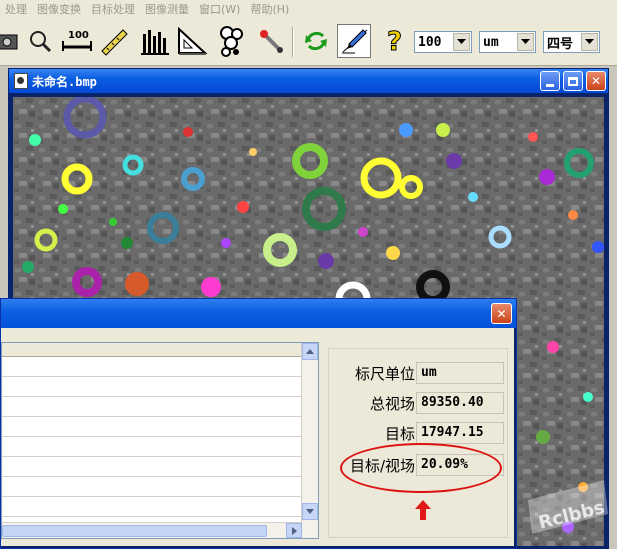  Describe the element at coordinates (460, 373) in the screenshot. I see `scale-unit-value: um` at that location.